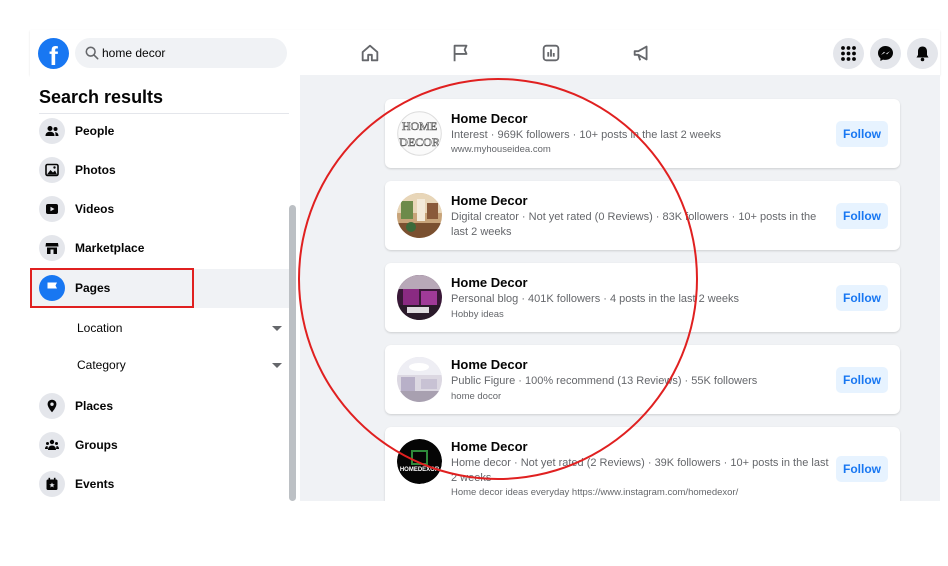 Image resolution: width=948 pixels, height=566 pixels. I want to click on megaphone-icon, so click(642, 53).